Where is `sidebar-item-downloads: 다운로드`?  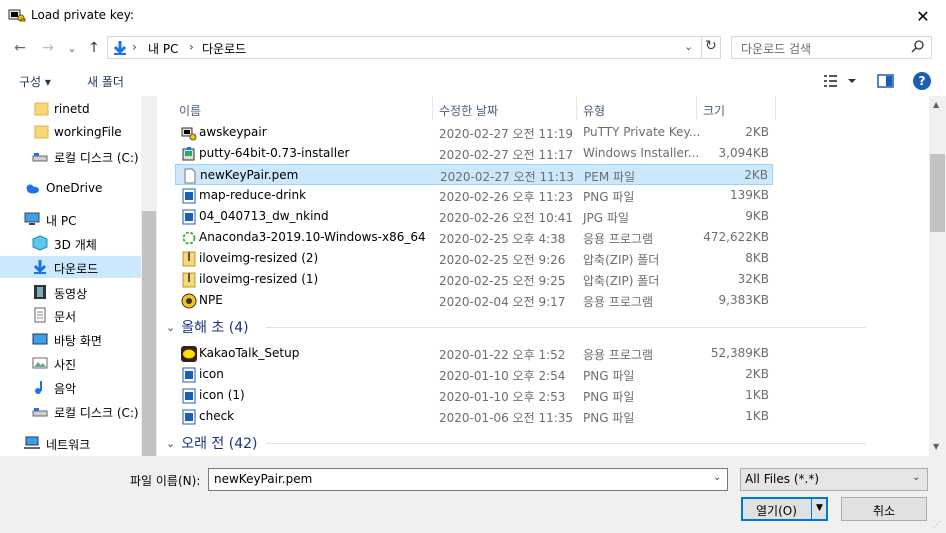 sidebar-item-downloads: 다운로드 is located at coordinates (70, 267).